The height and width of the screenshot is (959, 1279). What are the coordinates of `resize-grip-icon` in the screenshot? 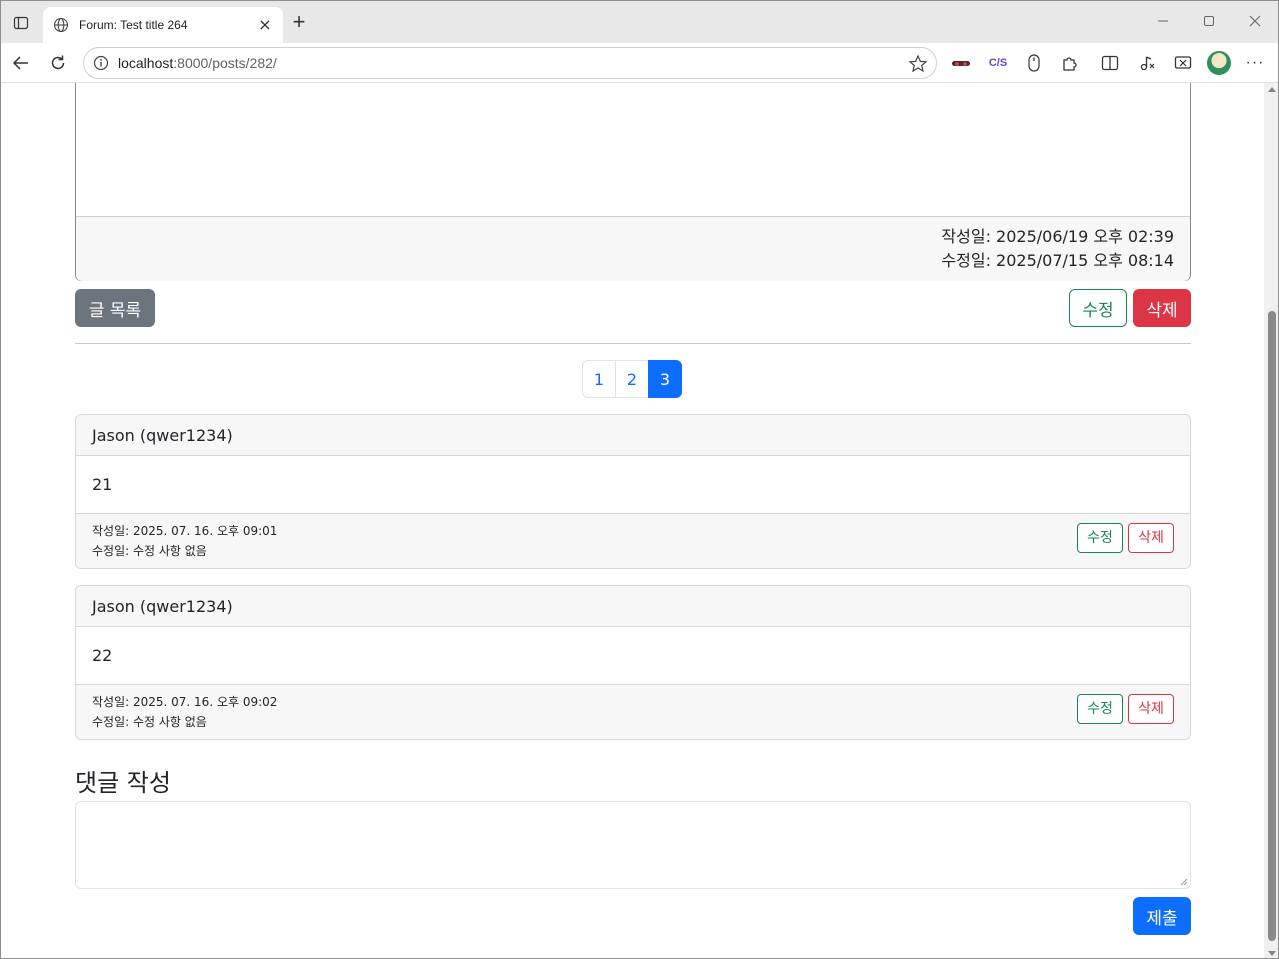 It's located at (1184, 882).